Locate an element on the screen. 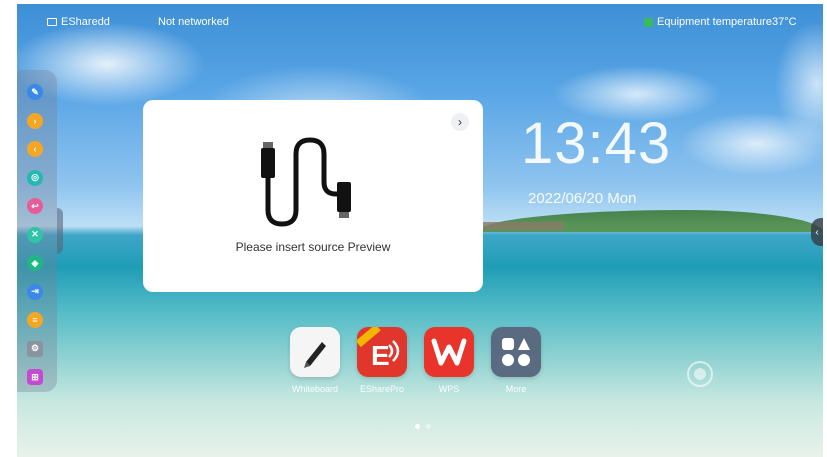 This screenshot has width=827, height=457. network-name-label: ESharedd is located at coordinates (85, 22).